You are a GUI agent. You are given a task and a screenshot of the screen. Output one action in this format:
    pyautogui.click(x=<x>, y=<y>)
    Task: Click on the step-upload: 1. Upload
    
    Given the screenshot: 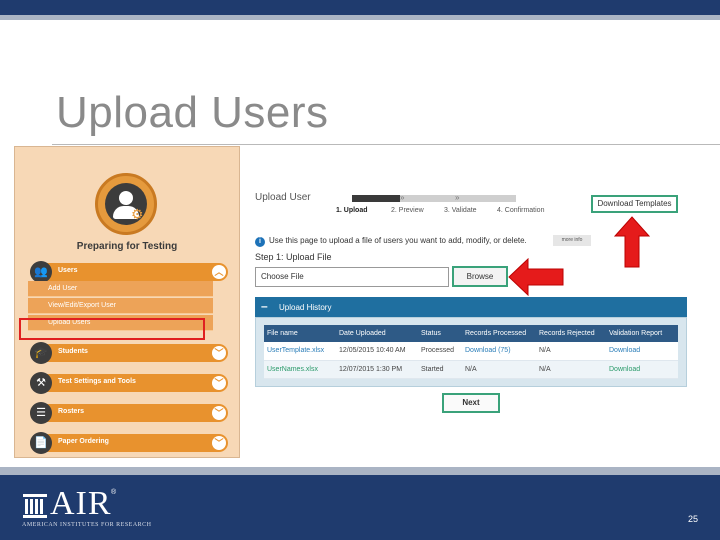 What is the action you would take?
    pyautogui.click(x=352, y=210)
    